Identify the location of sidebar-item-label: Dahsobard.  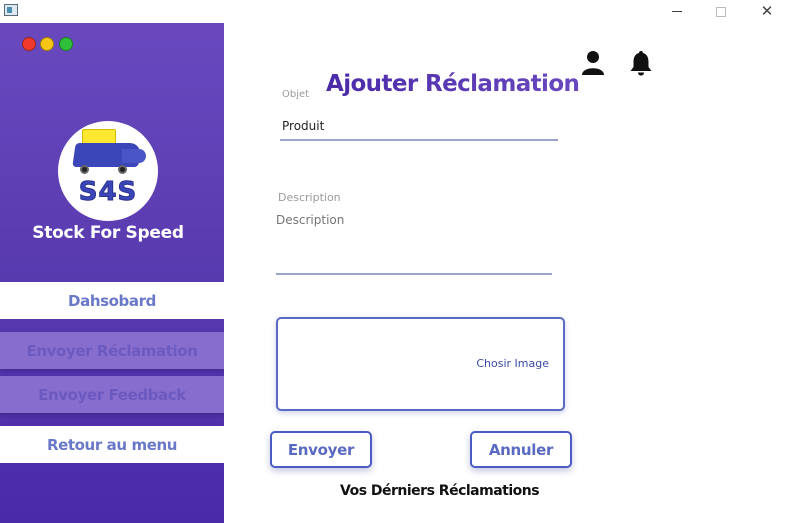
(112, 300).